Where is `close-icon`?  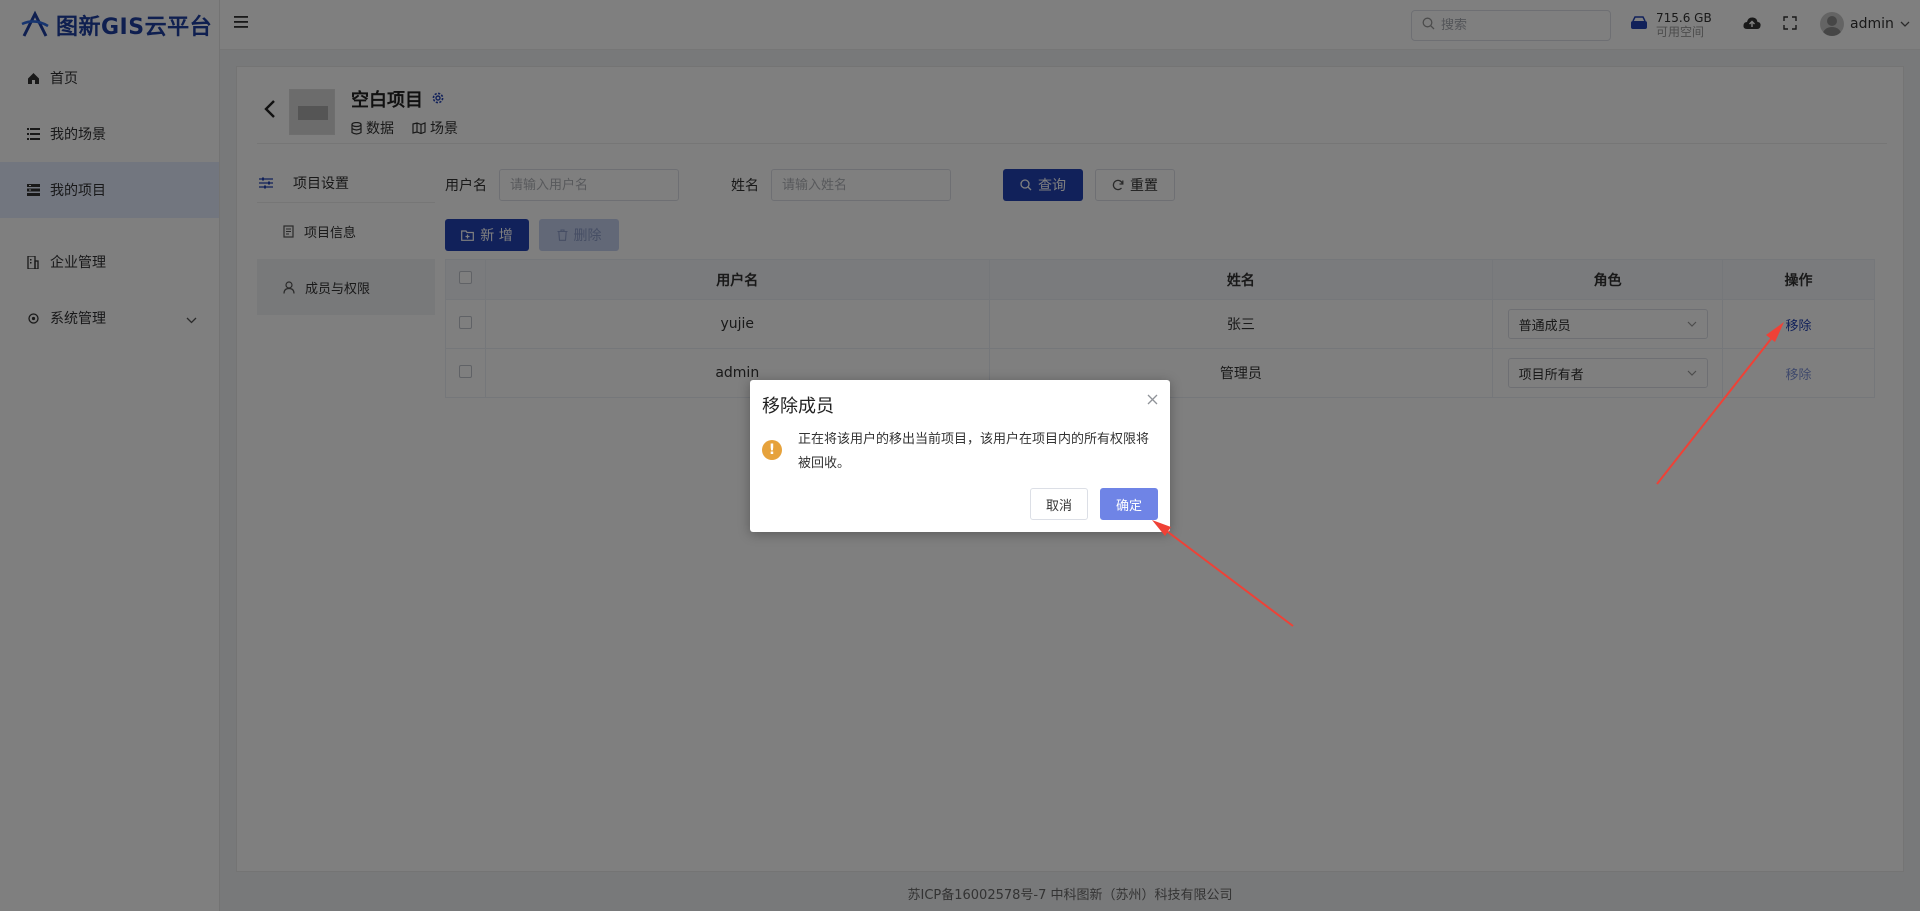 close-icon is located at coordinates (1152, 399).